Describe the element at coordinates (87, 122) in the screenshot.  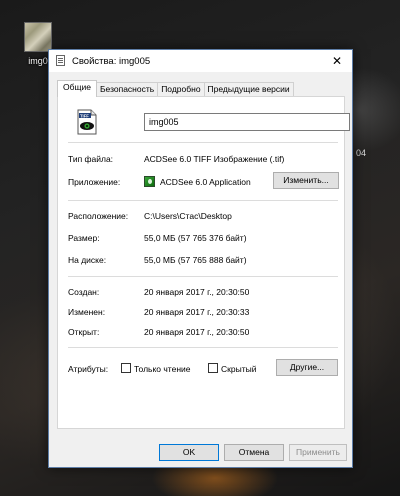
I see `tiff-file-icon: TIFF` at that location.